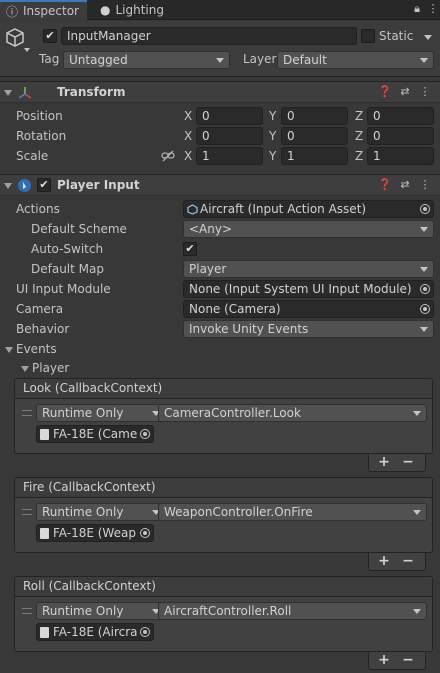  Describe the element at coordinates (314, 156) in the screenshot. I see `scale-y-field: 1` at that location.